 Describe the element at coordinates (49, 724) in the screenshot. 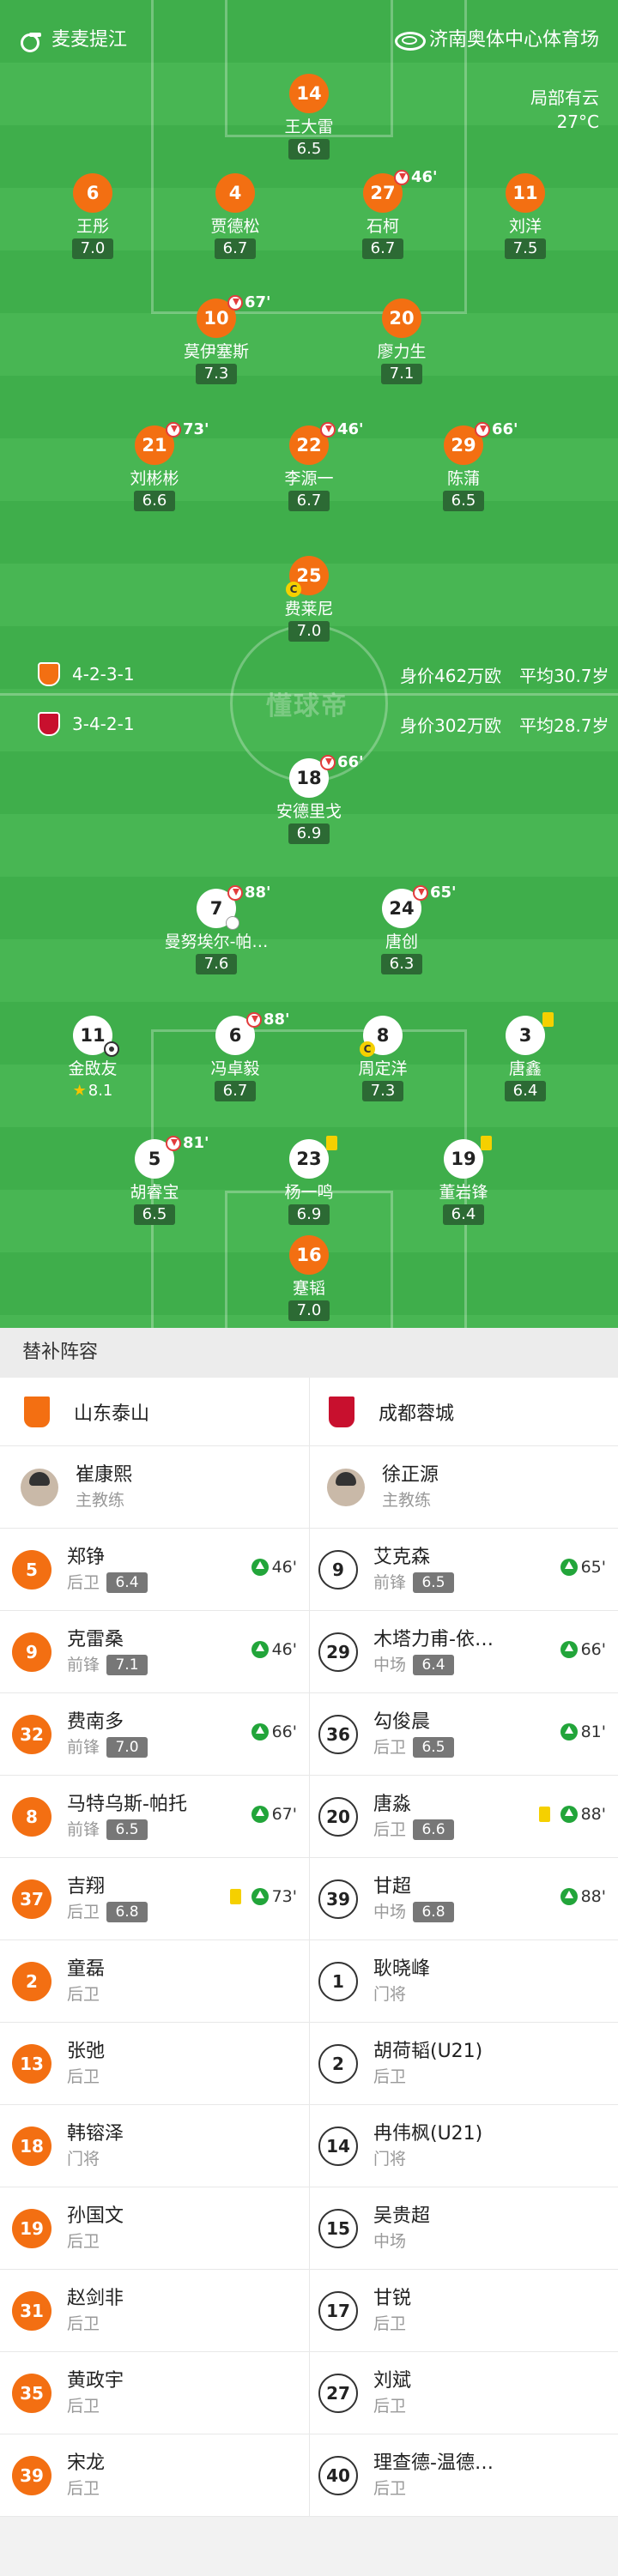

I see `away-team-crest-icon` at that location.